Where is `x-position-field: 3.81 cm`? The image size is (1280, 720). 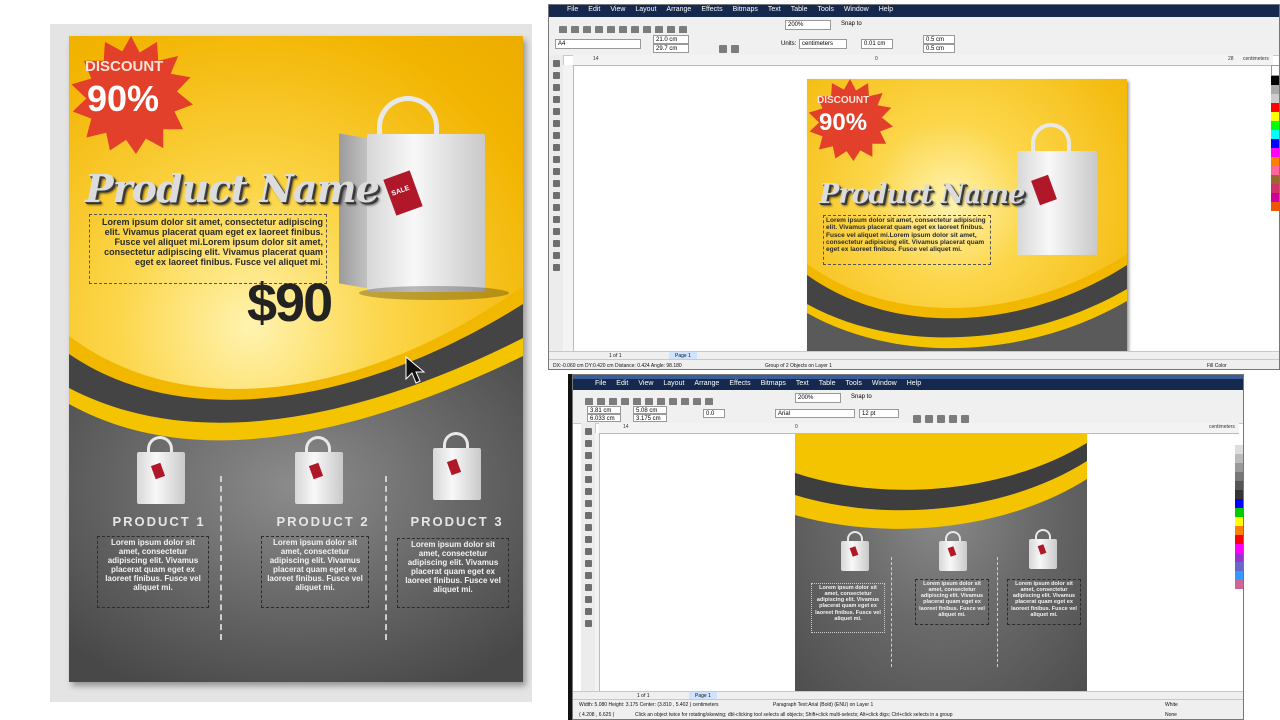
x-position-field: 3.81 cm is located at coordinates (604, 410).